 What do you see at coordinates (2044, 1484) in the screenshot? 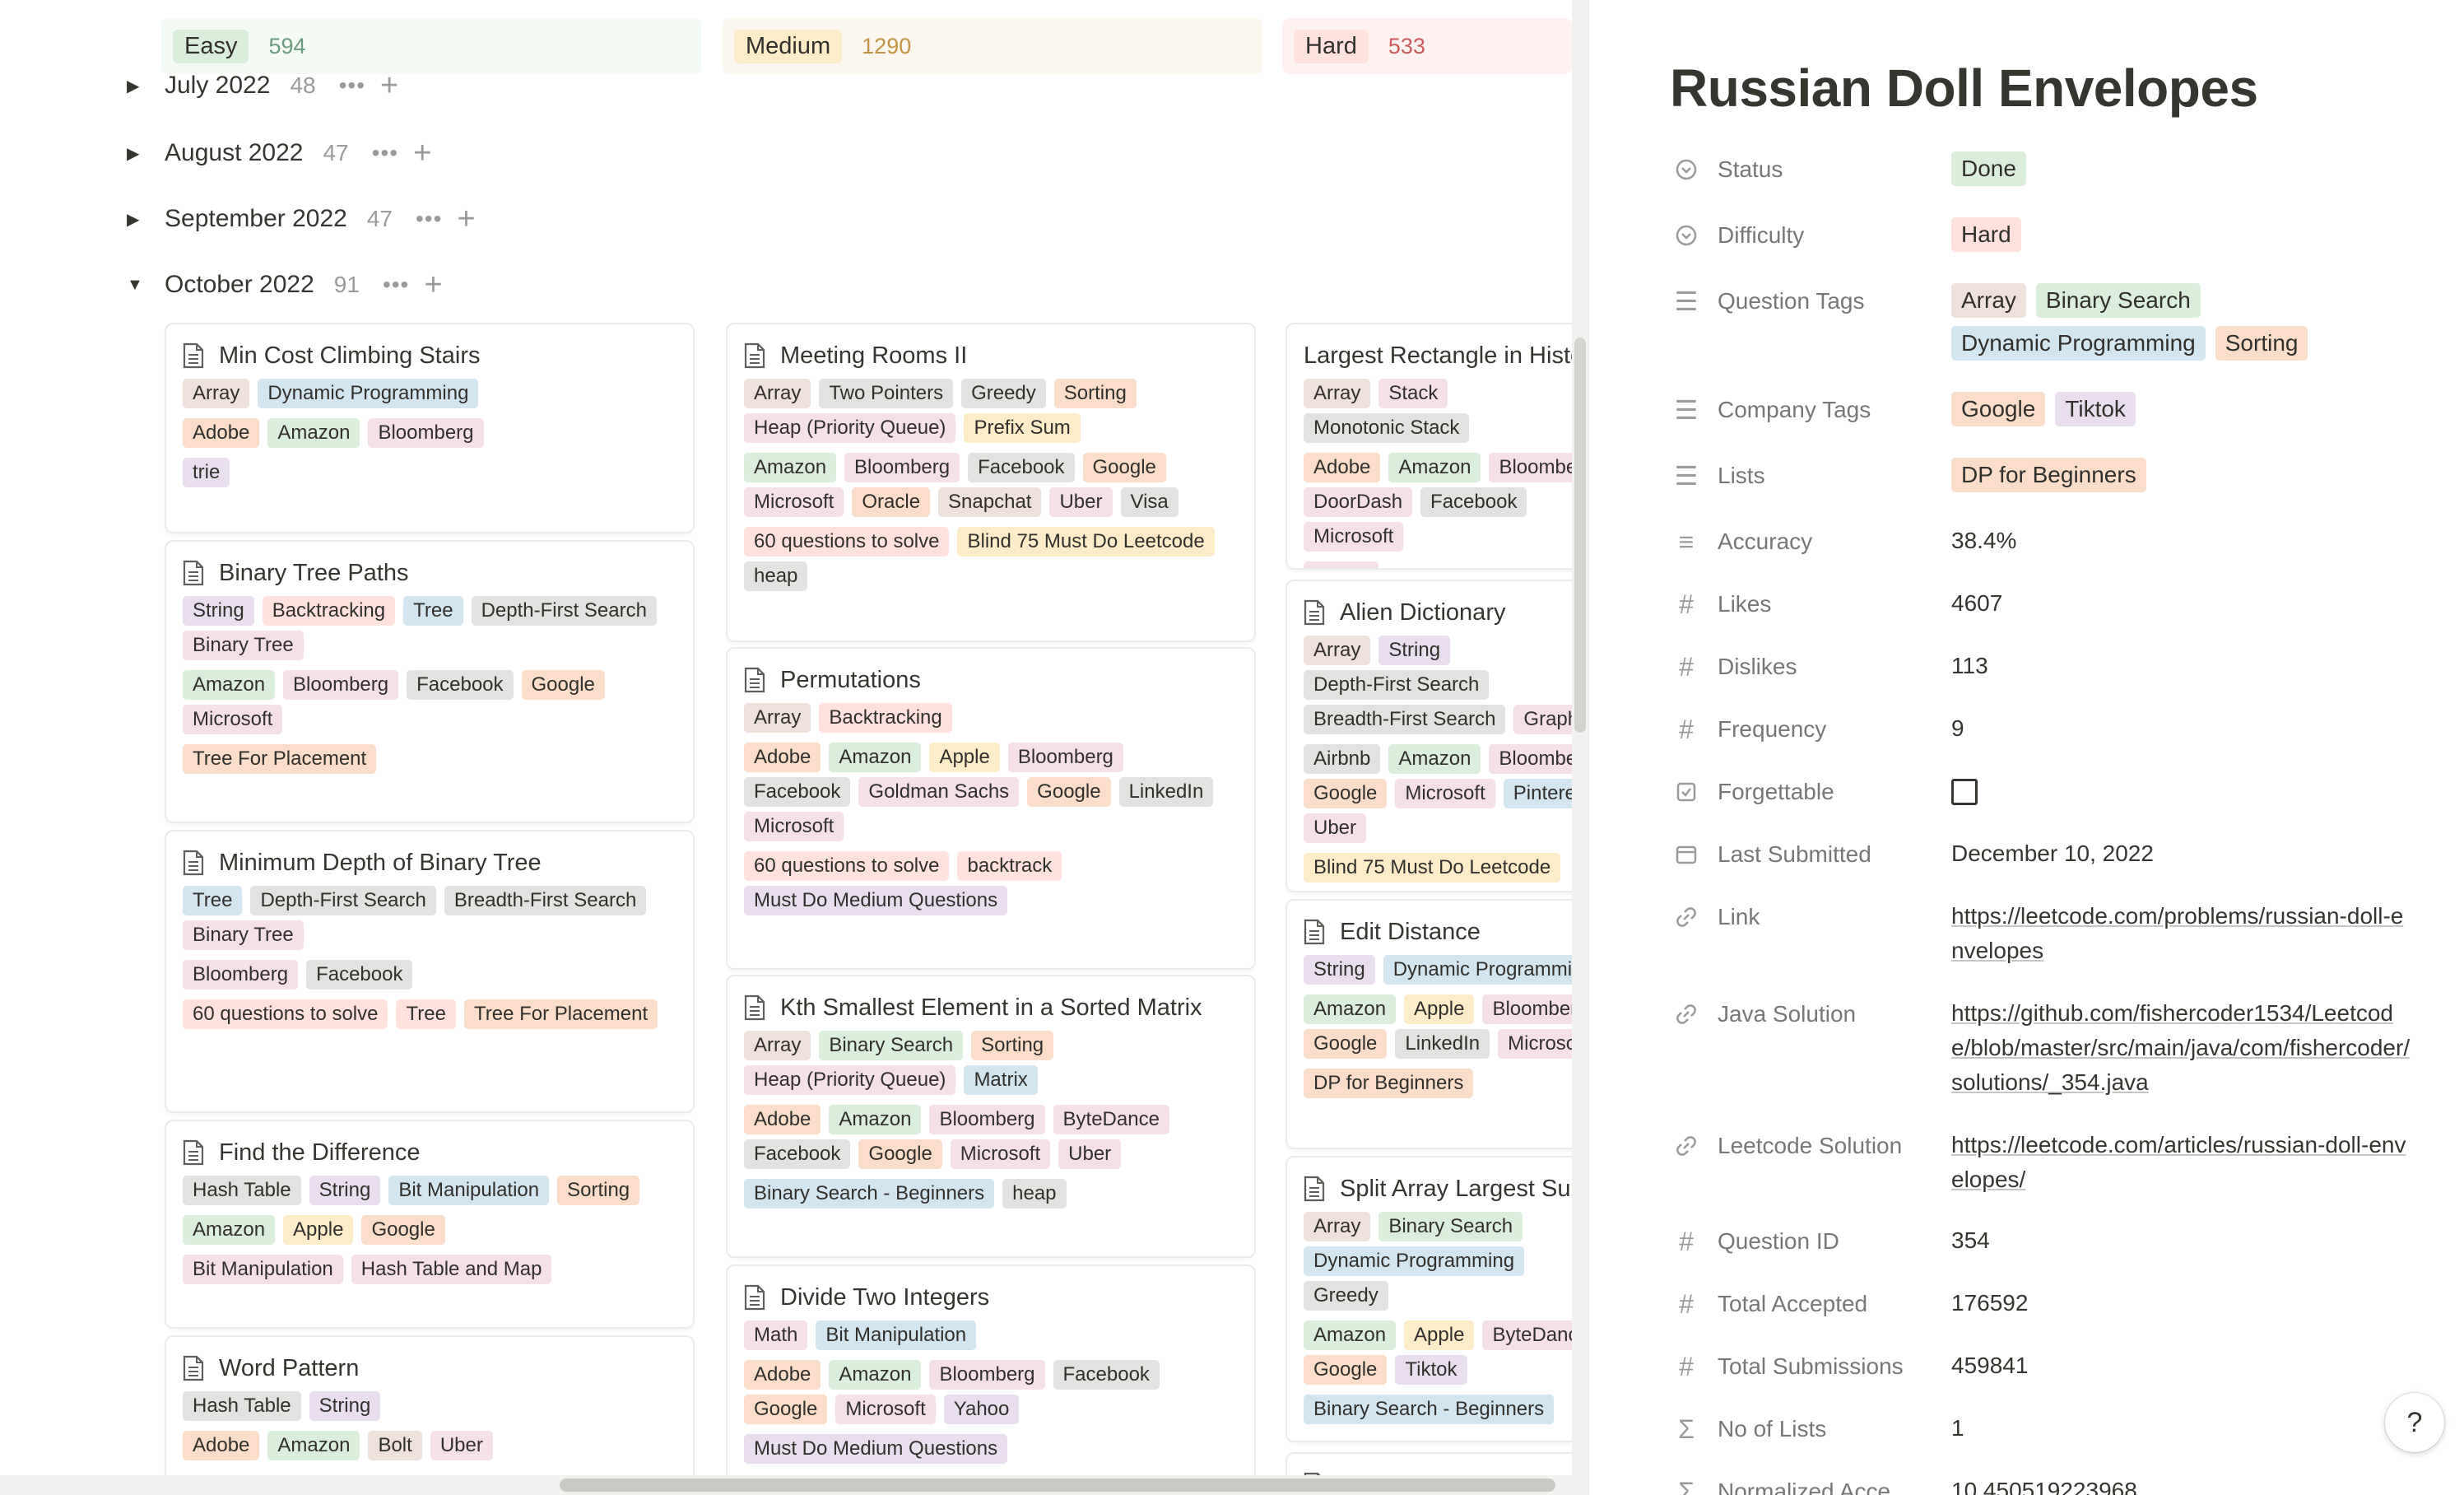
I see `normalized-acce-value: 10.450519223968` at bounding box center [2044, 1484].